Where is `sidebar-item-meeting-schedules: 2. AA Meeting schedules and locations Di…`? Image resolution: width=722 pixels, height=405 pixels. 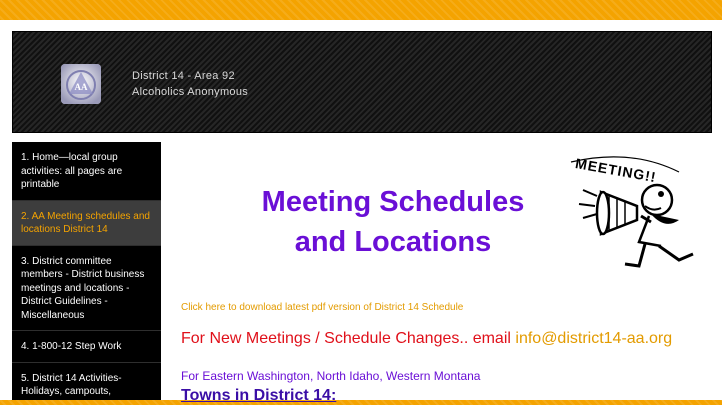
sidebar-item-meeting-schedules: 2. AA Meeting schedules and locations Di… is located at coordinates (86, 223).